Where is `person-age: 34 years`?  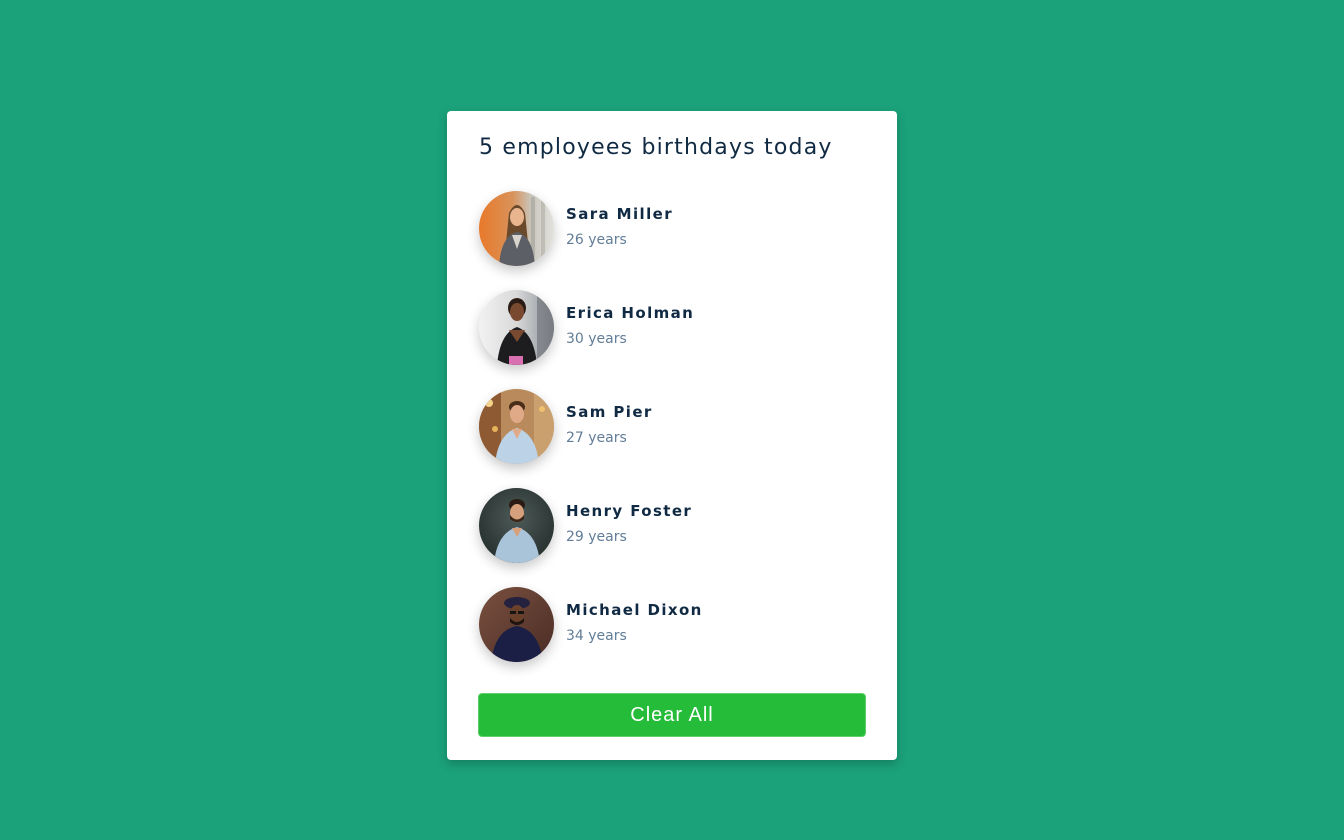 person-age: 34 years is located at coordinates (596, 636).